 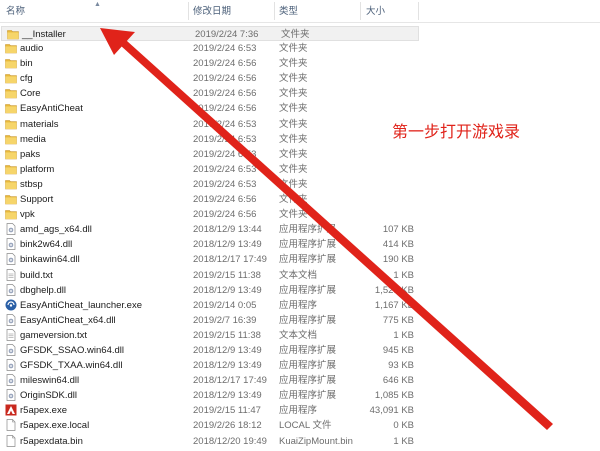 What do you see at coordinates (210, 63) in the screenshot?
I see `file-row: bin 2019/2/24 6:56 文件夹` at bounding box center [210, 63].